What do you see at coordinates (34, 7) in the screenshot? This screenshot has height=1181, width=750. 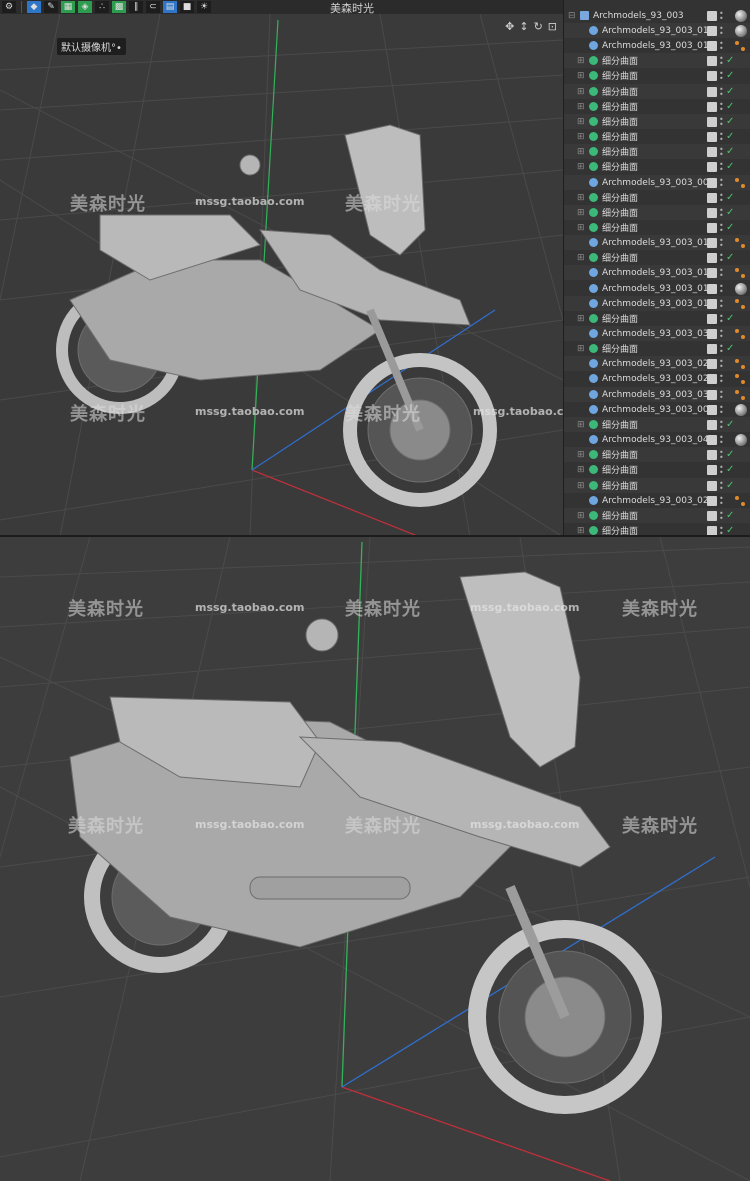 I see `cube-icon: ◆` at bounding box center [34, 7].